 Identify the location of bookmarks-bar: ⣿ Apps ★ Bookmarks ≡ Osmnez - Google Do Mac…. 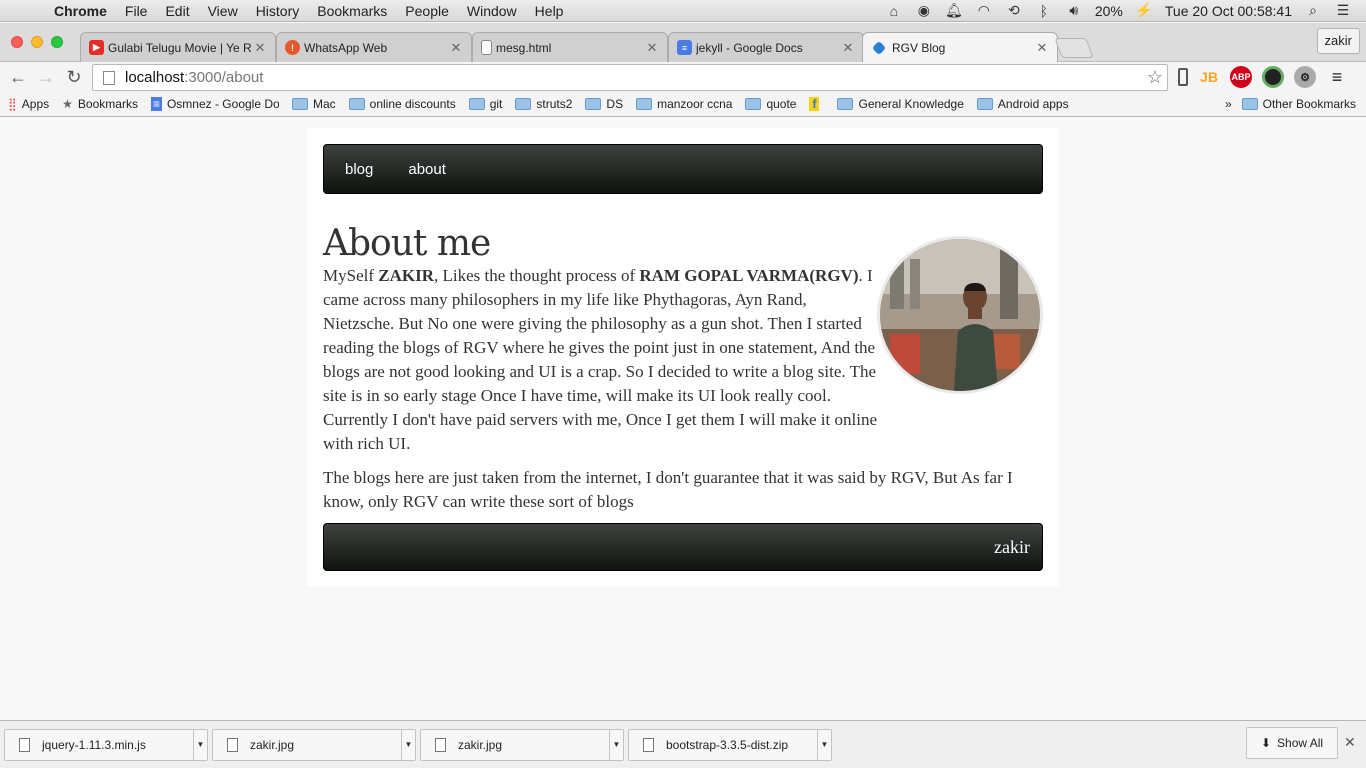
(683, 104).